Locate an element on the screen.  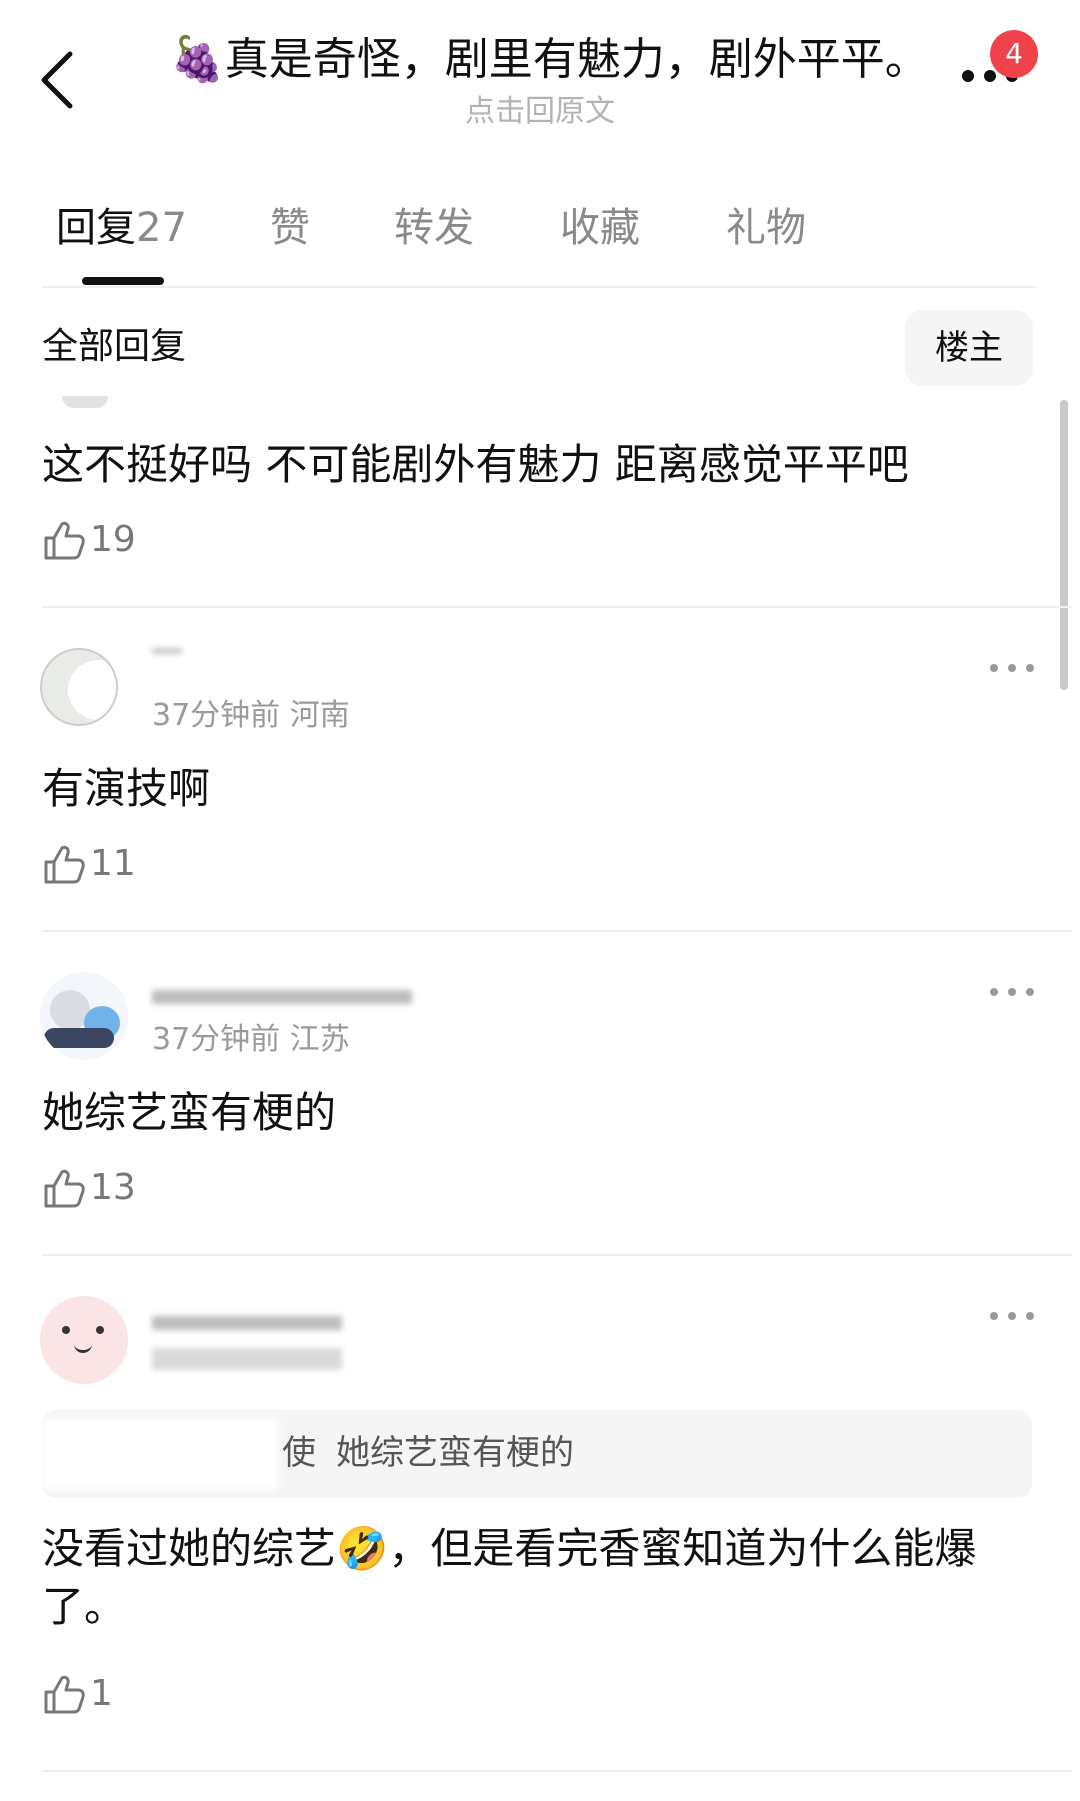
active-tab-indicator is located at coordinates (123, 281).